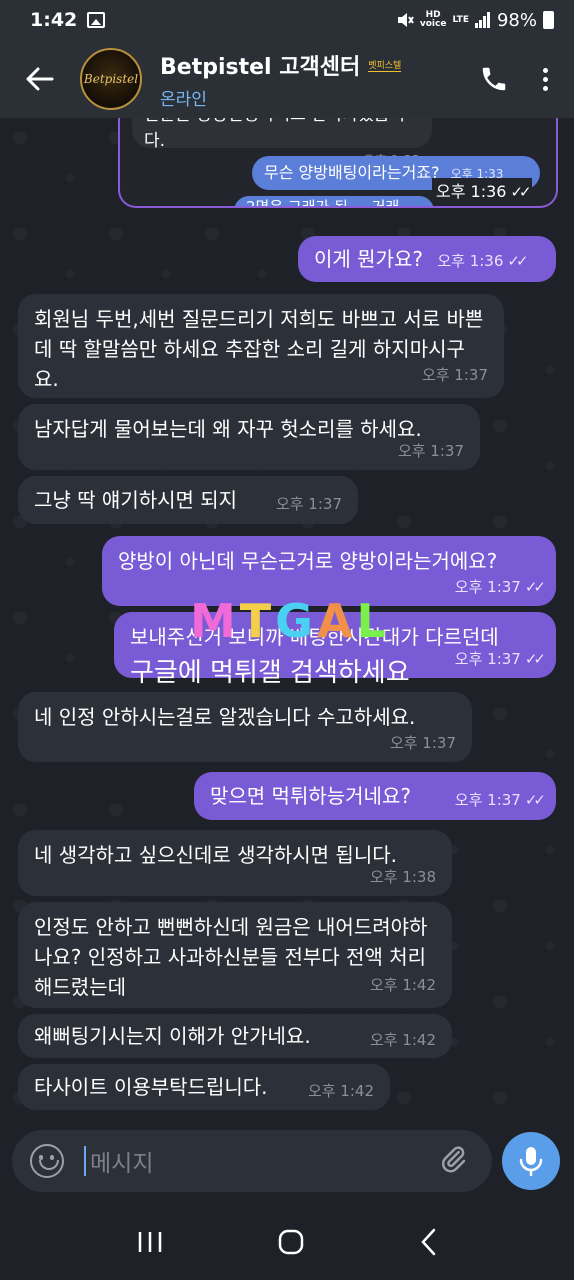 The image size is (574, 1280). Describe the element at coordinates (545, 79) in the screenshot. I see `more-options-icon` at that location.